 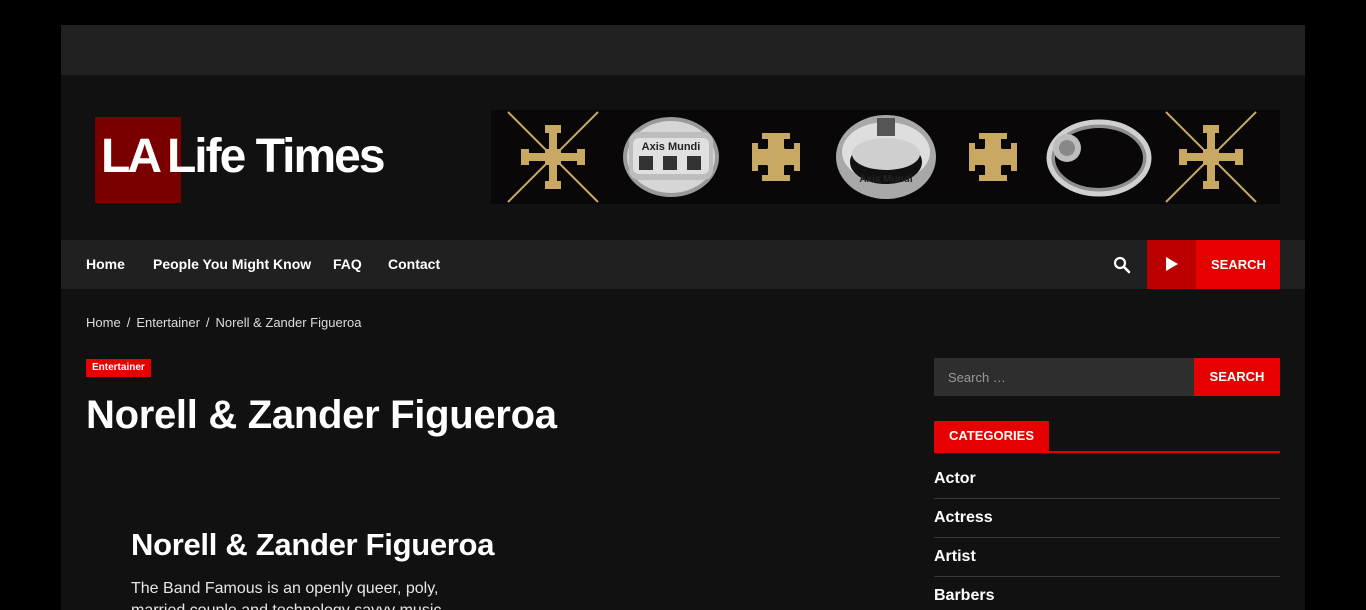 I want to click on logo-name: Life Times, so click(x=276, y=156).